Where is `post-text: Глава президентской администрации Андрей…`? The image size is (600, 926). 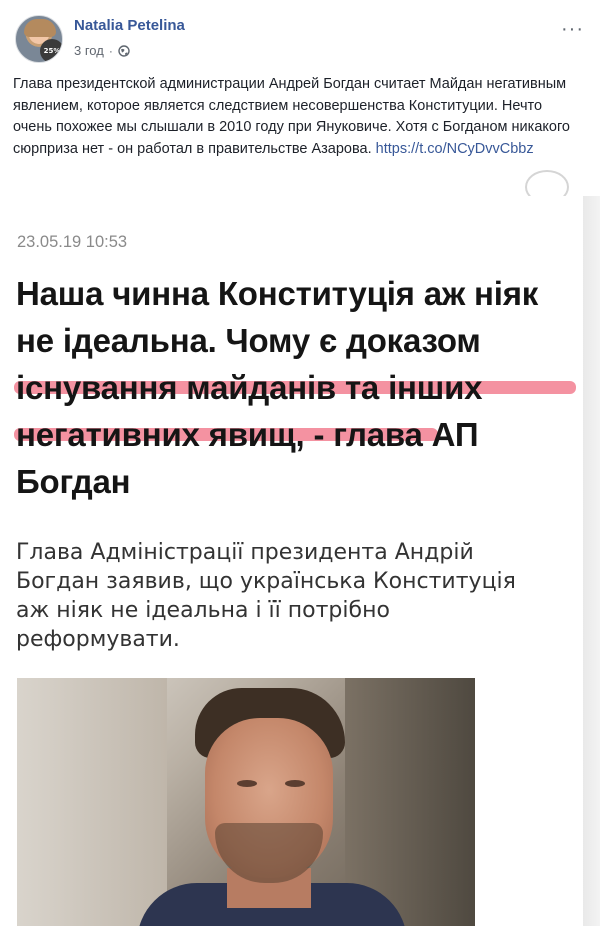 post-text: Глава президентской администрации Андрей… is located at coordinates (293, 117).